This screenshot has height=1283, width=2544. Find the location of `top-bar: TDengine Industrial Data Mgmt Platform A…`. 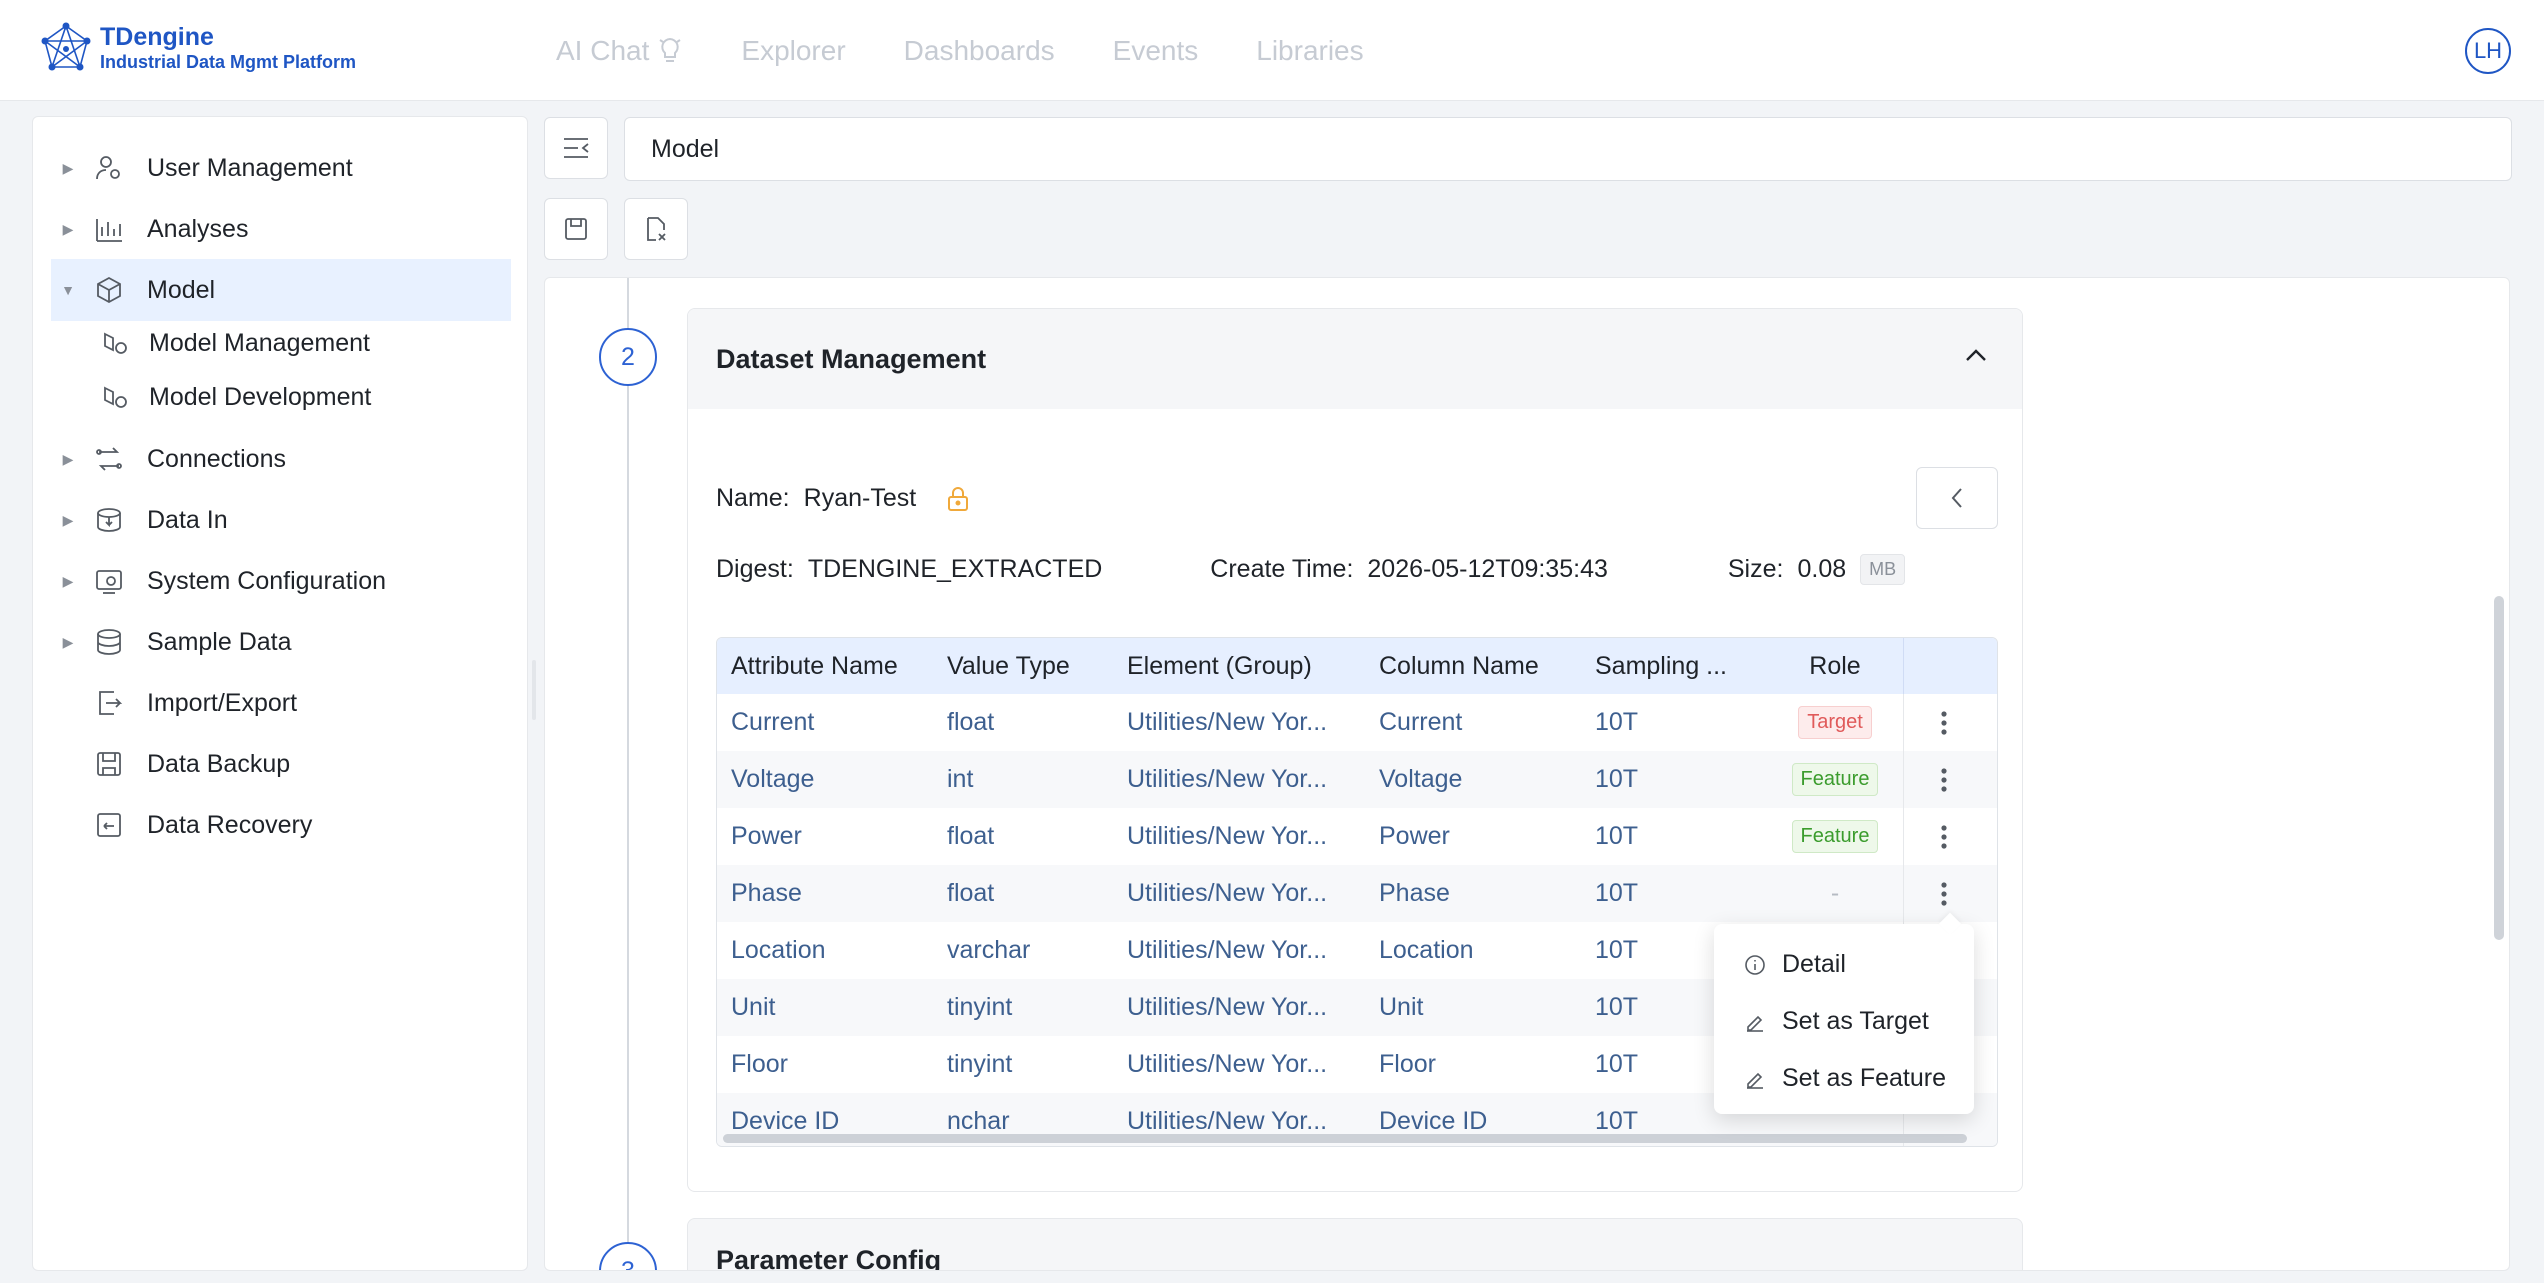

top-bar: TDengine Industrial Data Mgmt Platform A… is located at coordinates (1272, 50).